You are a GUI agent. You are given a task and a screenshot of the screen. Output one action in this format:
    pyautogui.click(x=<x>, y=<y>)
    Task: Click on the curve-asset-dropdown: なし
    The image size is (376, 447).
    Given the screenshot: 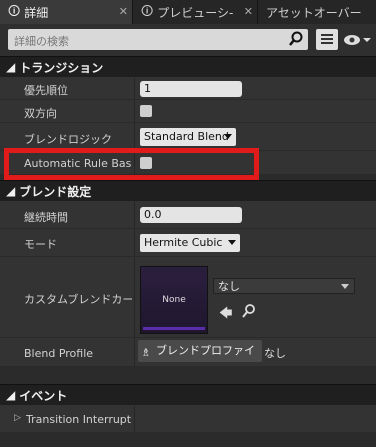 What is the action you would take?
    pyautogui.click(x=284, y=286)
    